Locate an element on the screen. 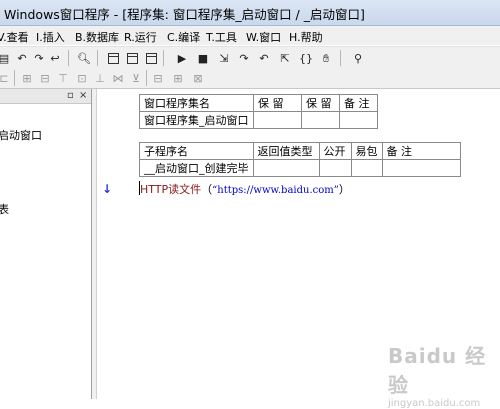  subprogram-table: 子程序名 返回值类型 公开 易包 备 注 __启动窗口_创建完毕 is located at coordinates (300, 159).